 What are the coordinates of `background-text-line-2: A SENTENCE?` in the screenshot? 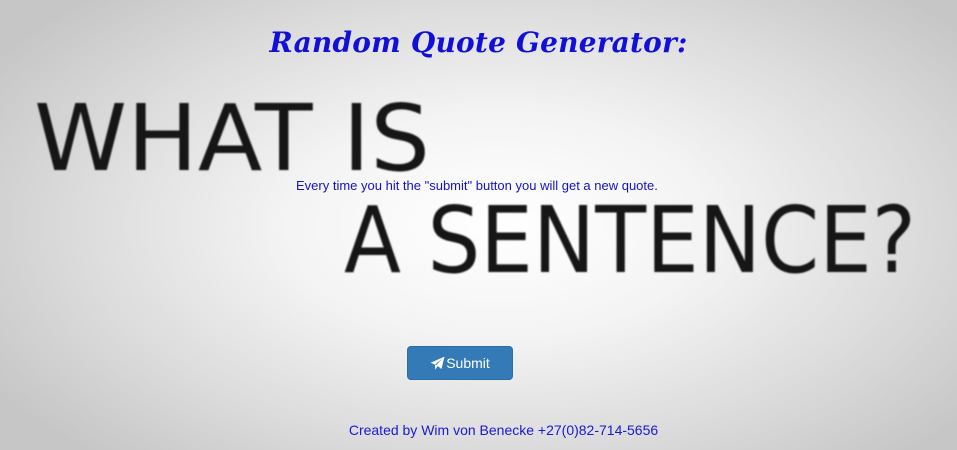 It's located at (630, 240).